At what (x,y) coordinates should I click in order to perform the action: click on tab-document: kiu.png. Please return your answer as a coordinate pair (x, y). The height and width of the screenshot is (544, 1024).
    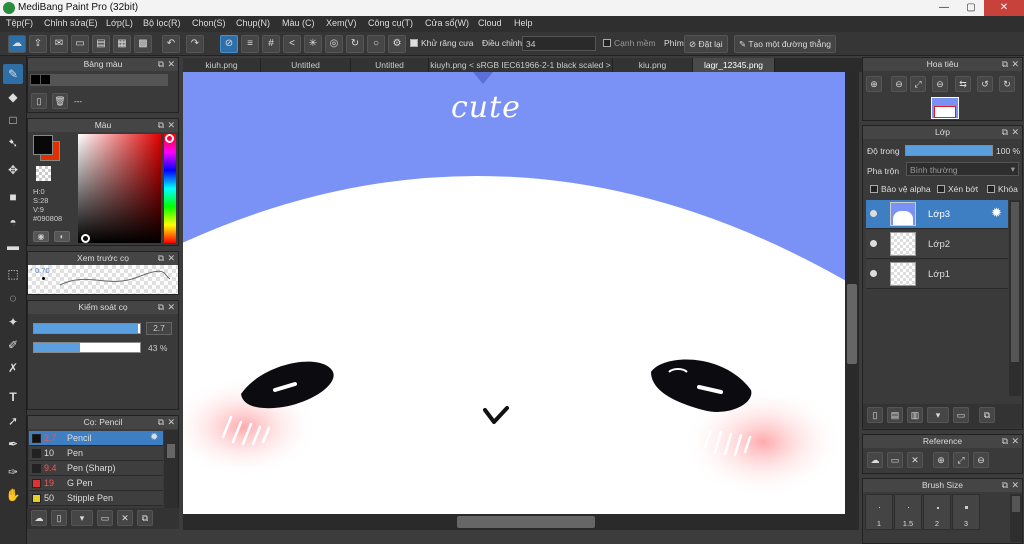
    Looking at the image, I should click on (653, 65).